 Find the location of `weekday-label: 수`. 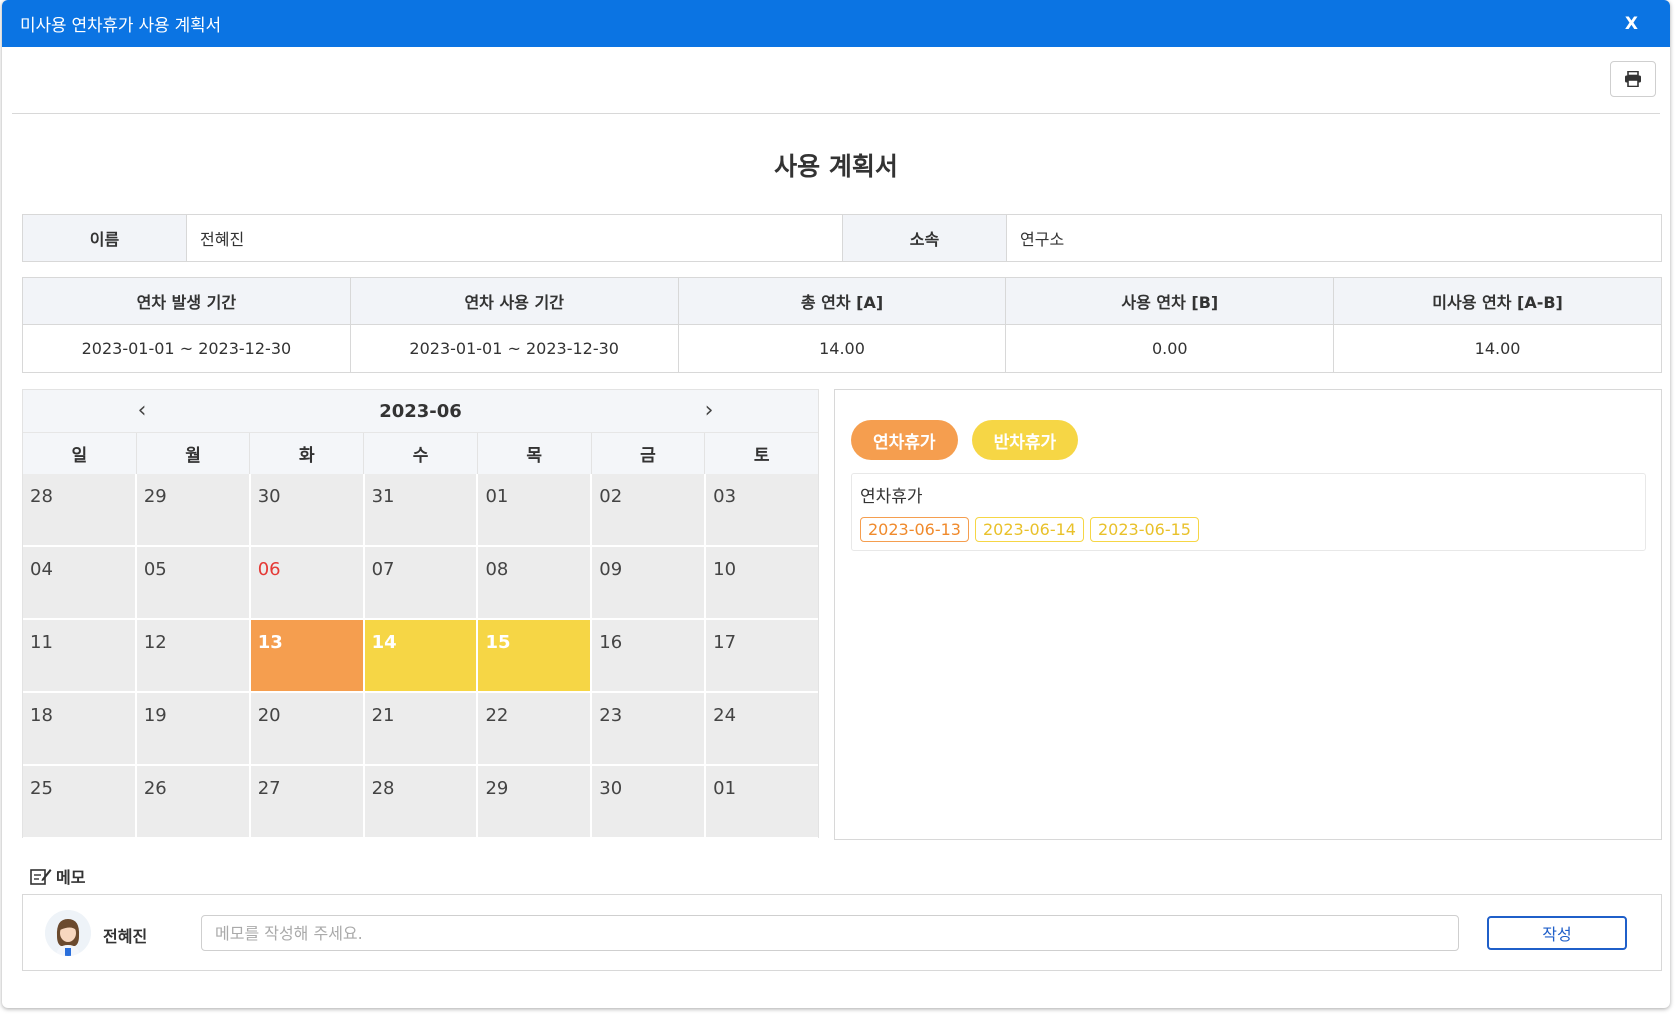

weekday-label: 수 is located at coordinates (421, 453).